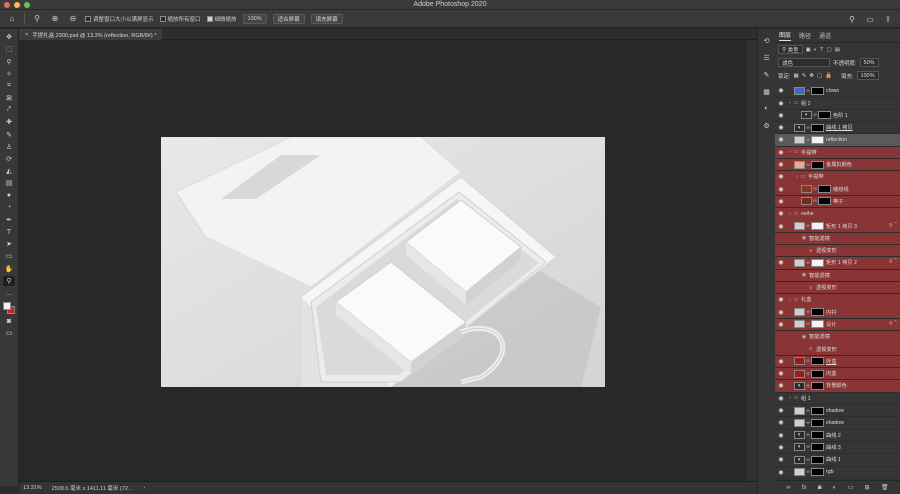 The width and height of the screenshot is (900, 494). What do you see at coordinates (837, 460) in the screenshot?
I see `layer-row: ◉ ◐ ∞ 曲线 1` at bounding box center [837, 460].